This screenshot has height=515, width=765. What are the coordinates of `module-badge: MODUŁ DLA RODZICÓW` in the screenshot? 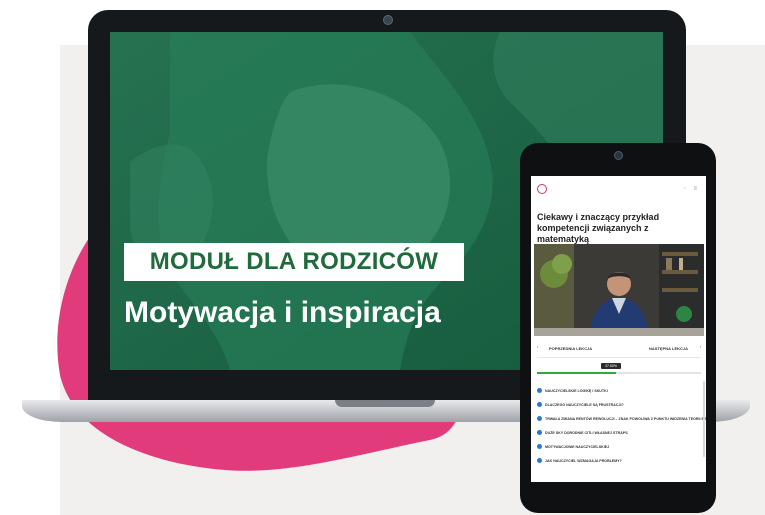 It's located at (294, 262).